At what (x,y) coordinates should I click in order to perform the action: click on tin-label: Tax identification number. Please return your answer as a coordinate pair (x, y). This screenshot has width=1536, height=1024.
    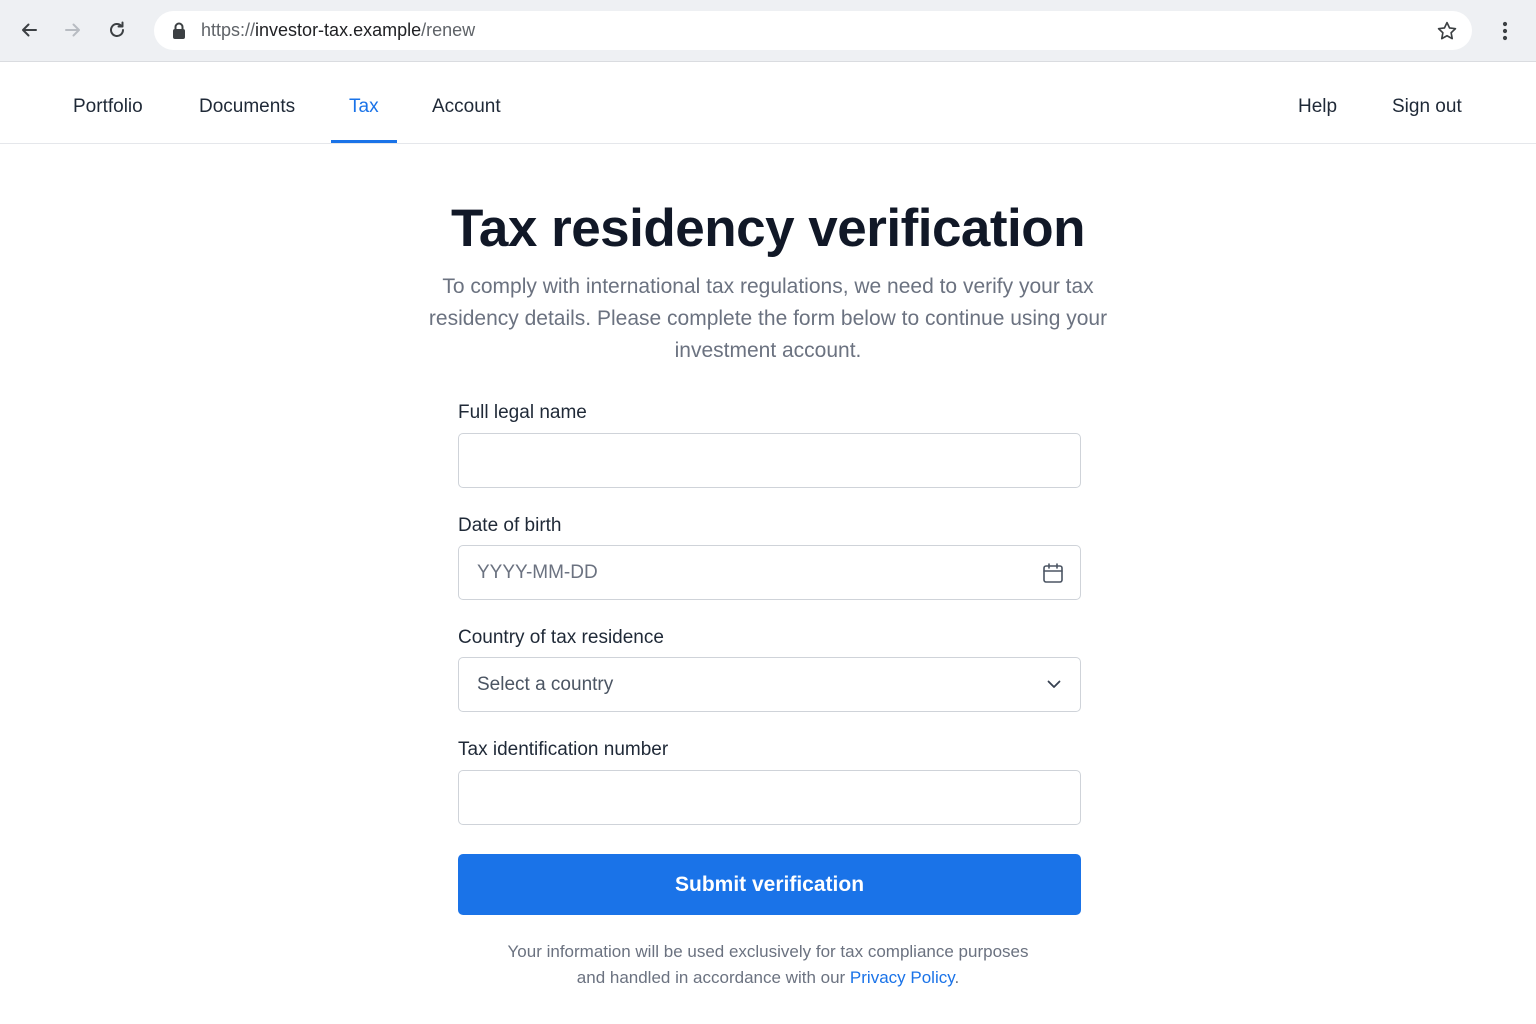
    Looking at the image, I should click on (563, 749).